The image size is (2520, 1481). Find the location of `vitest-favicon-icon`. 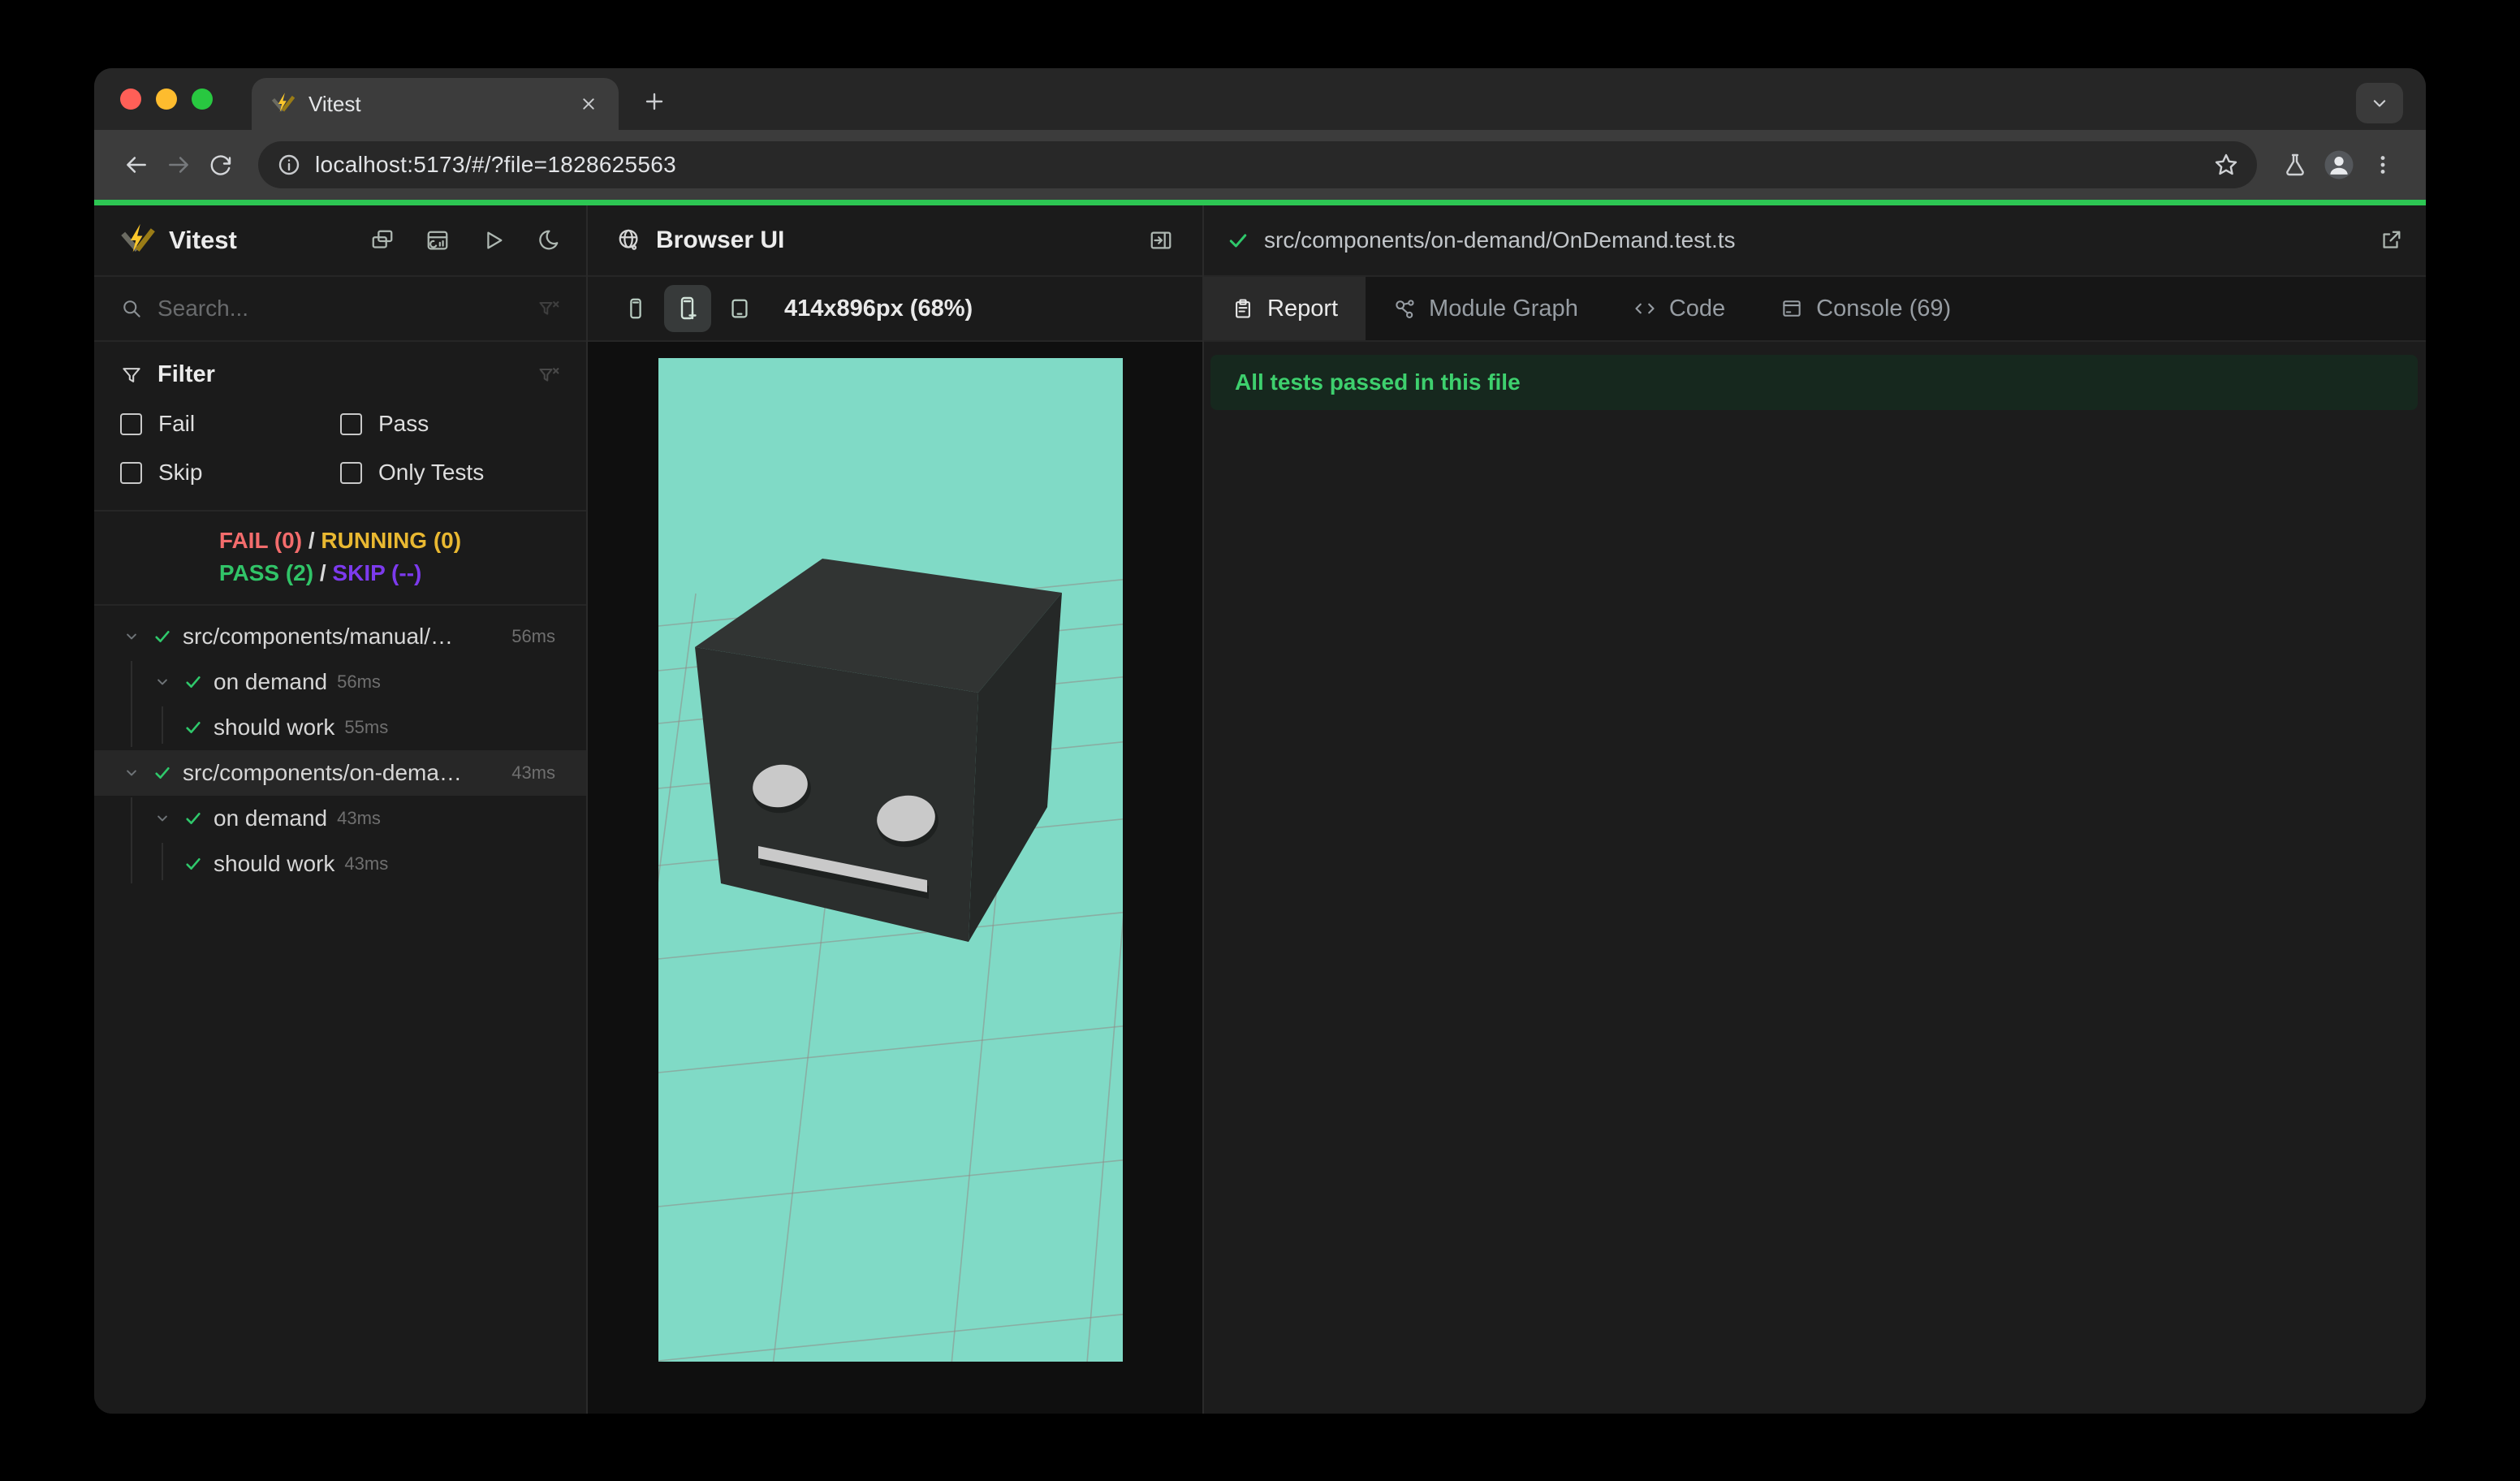

vitest-favicon-icon is located at coordinates (284, 104).